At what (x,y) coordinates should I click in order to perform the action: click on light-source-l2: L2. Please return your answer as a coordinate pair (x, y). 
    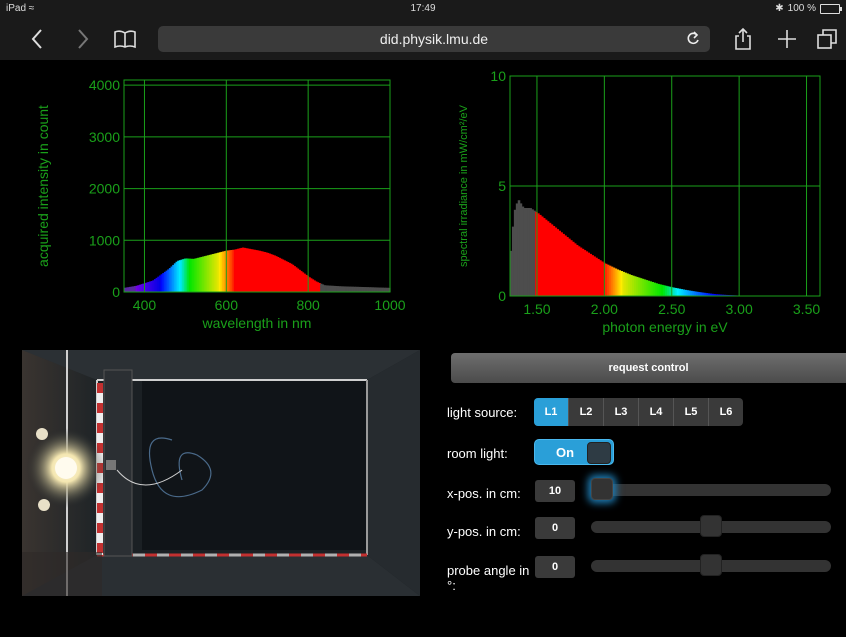
    Looking at the image, I should click on (586, 412).